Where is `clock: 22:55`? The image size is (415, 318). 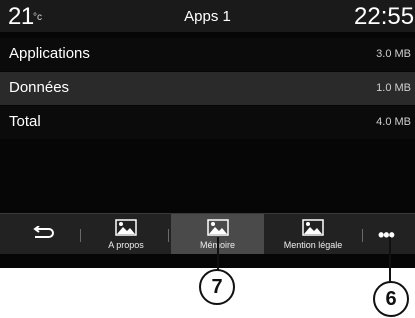 clock: 22:55 is located at coordinates (384, 16).